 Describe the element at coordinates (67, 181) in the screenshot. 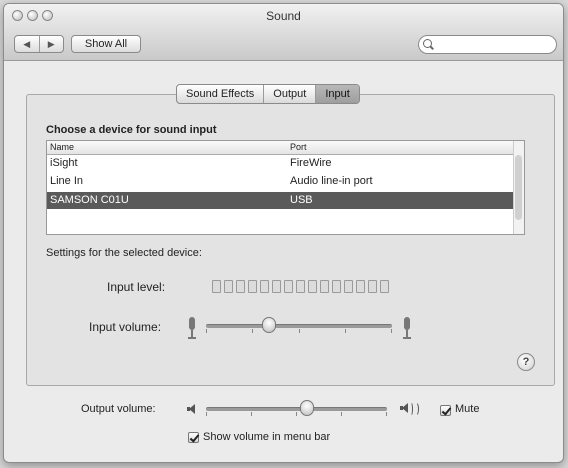

I see `device-name: Line In` at that location.